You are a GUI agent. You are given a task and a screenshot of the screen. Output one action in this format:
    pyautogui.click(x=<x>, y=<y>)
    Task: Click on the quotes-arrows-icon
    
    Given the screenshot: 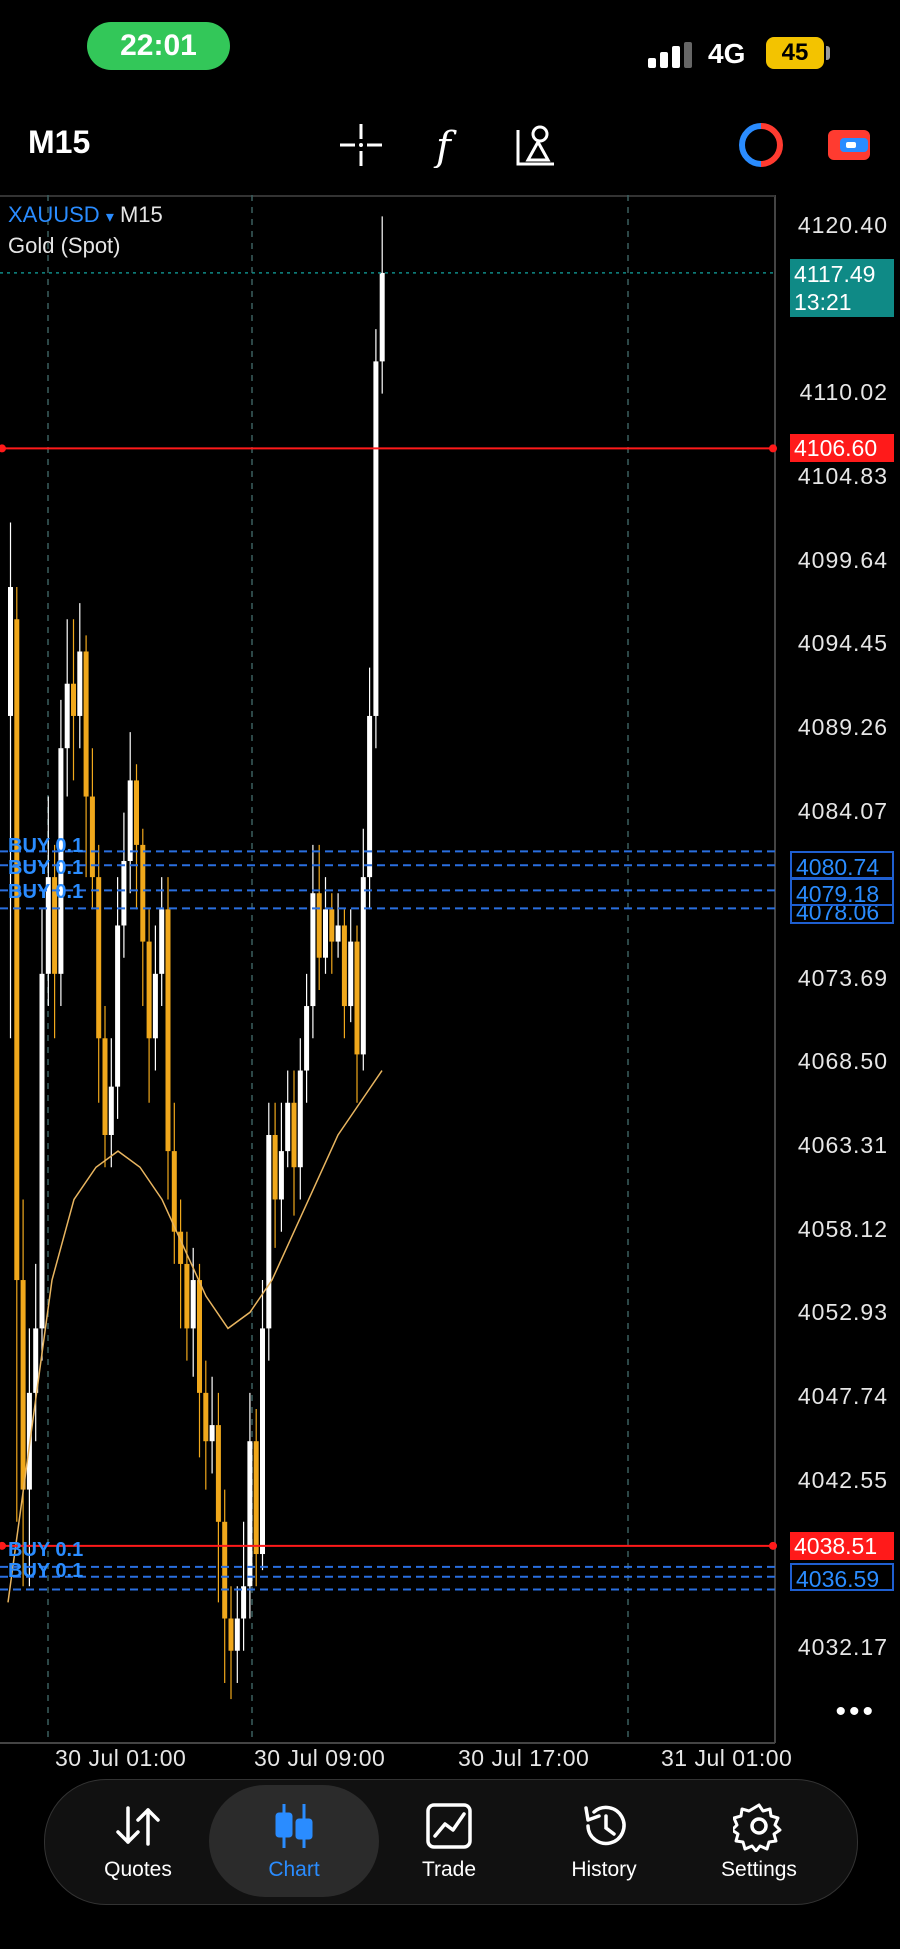 What is the action you would take?
    pyautogui.click(x=138, y=1826)
    